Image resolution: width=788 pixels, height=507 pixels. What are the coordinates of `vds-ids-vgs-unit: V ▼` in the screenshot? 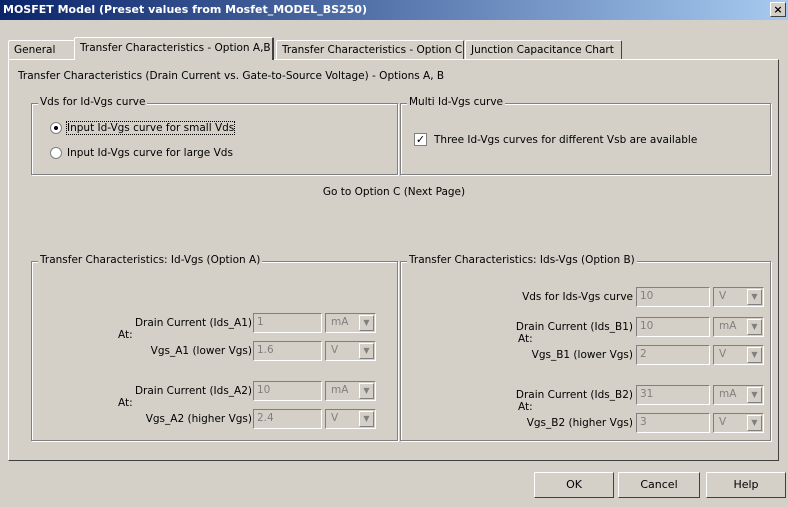 It's located at (738, 297).